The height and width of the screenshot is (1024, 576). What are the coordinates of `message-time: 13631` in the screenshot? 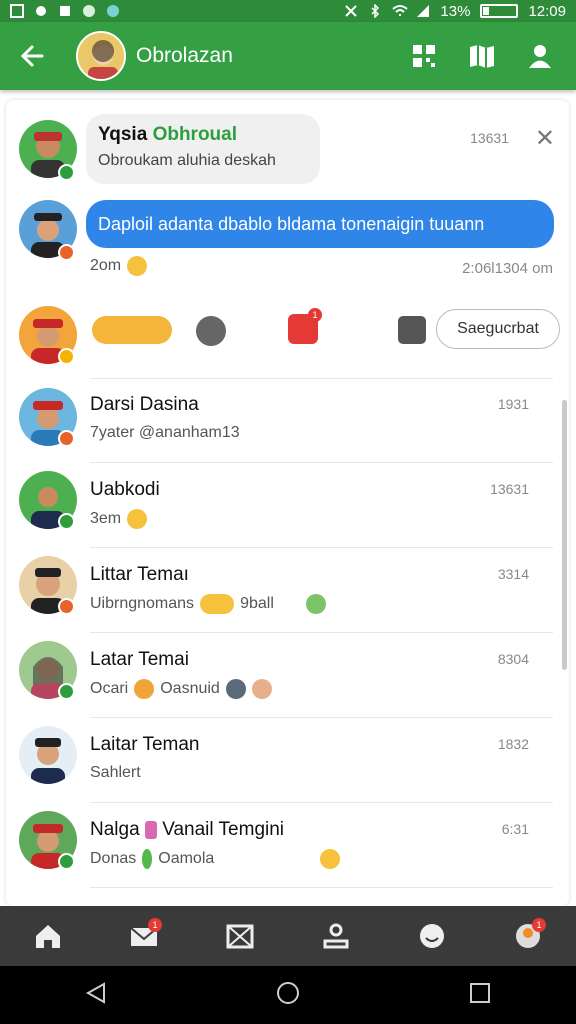 It's located at (489, 138).